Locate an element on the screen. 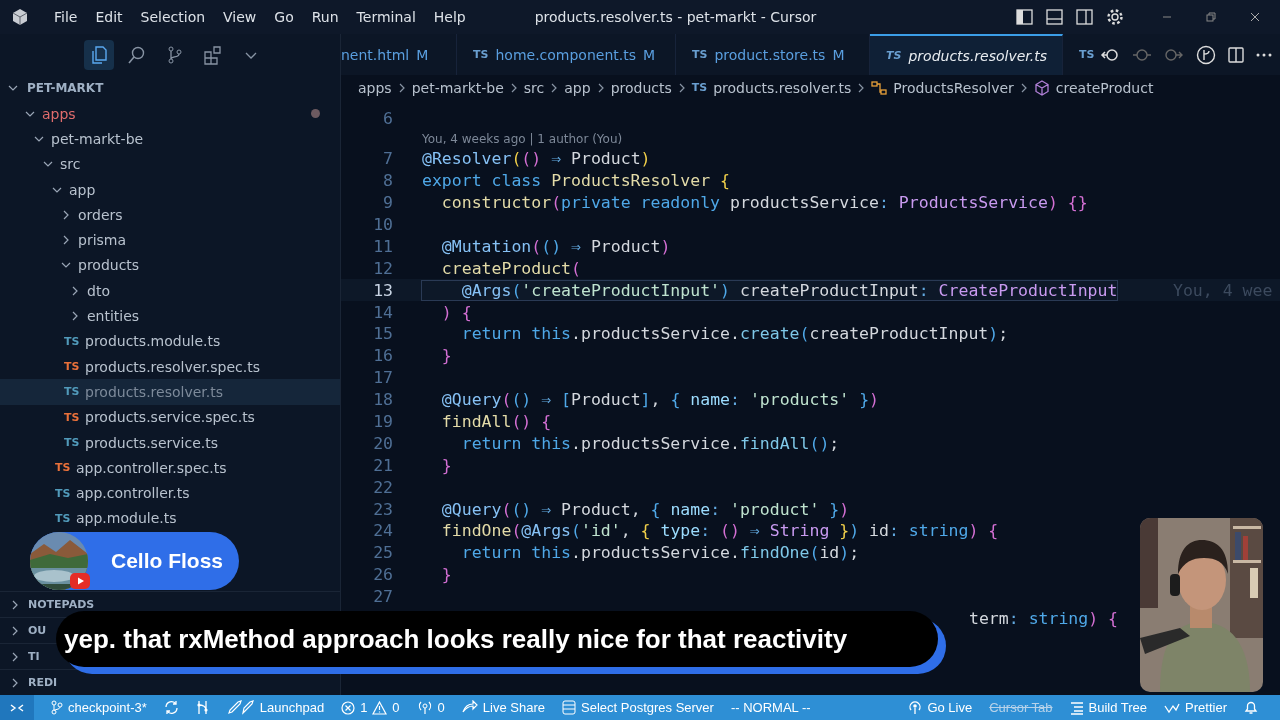  tree-item: src is located at coordinates (170, 164).